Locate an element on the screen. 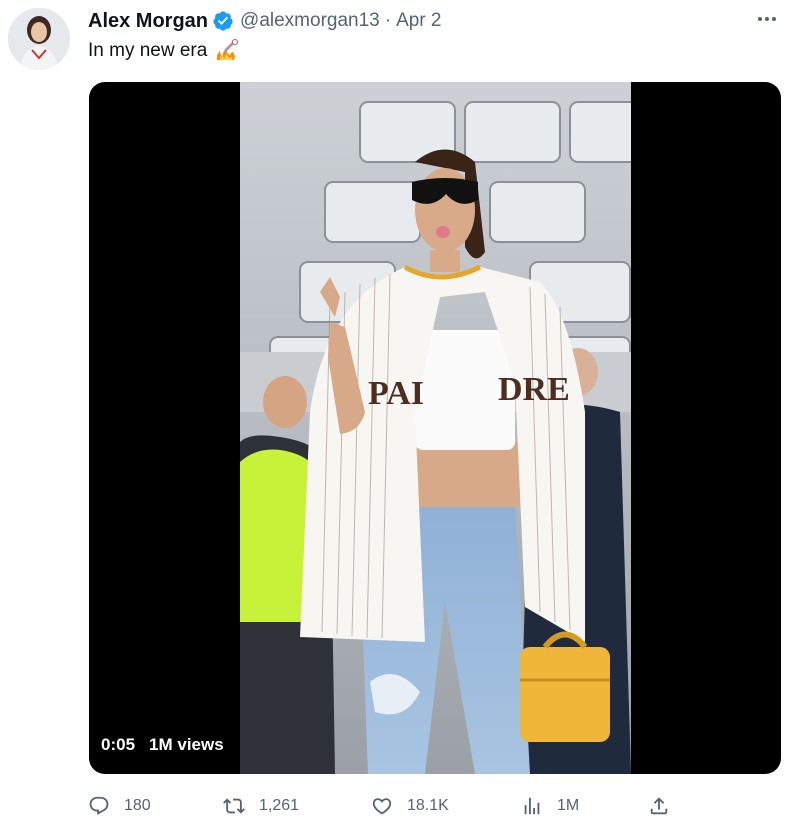  share-button is located at coordinates (666, 806).